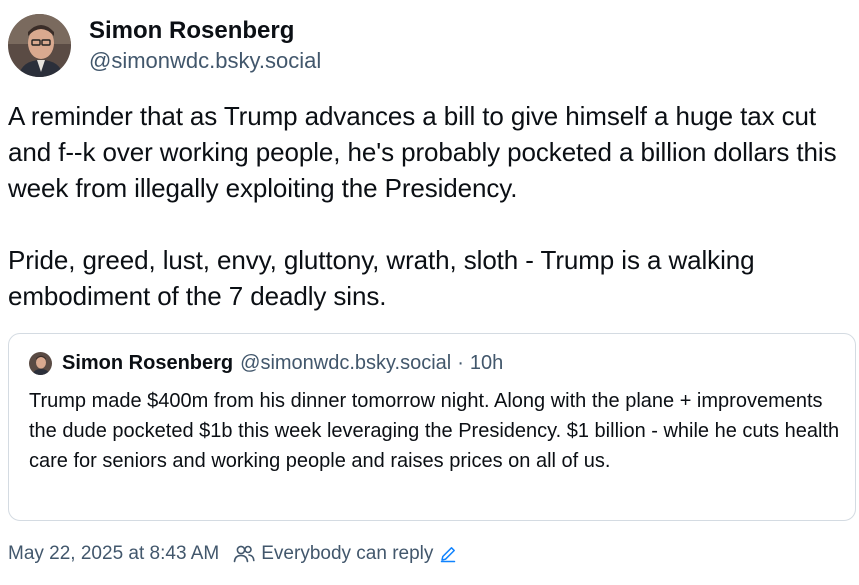 The image size is (859, 585). What do you see at coordinates (114, 553) in the screenshot?
I see `post-timestamp: May 22, 2025 at 8:43 AM` at bounding box center [114, 553].